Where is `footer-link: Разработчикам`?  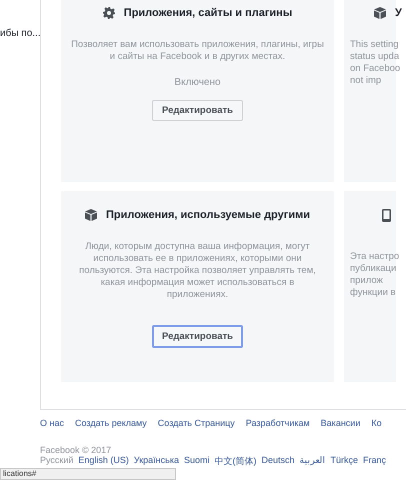 footer-link: Разработчикам is located at coordinates (278, 423).